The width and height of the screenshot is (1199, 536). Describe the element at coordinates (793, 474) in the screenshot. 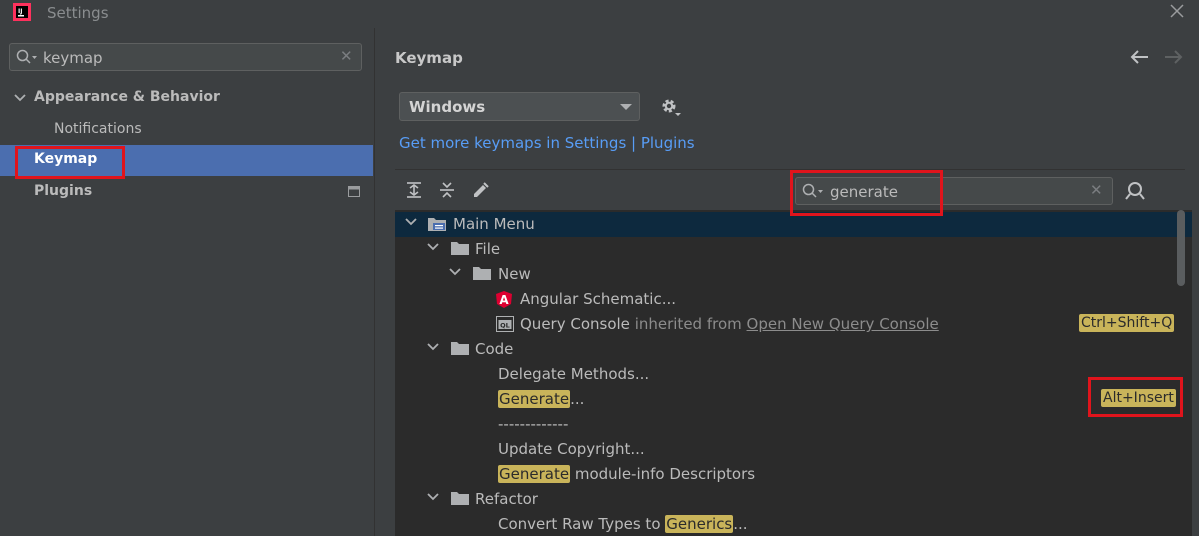

I see `tree-row-module-info: Generate module-info Descriptors` at that location.